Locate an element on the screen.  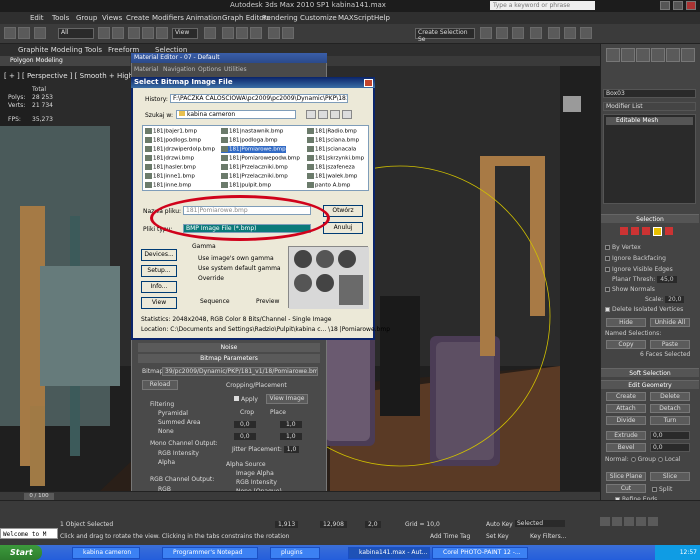
file-item: 181|szafeneza is located at coordinates (331, 167).